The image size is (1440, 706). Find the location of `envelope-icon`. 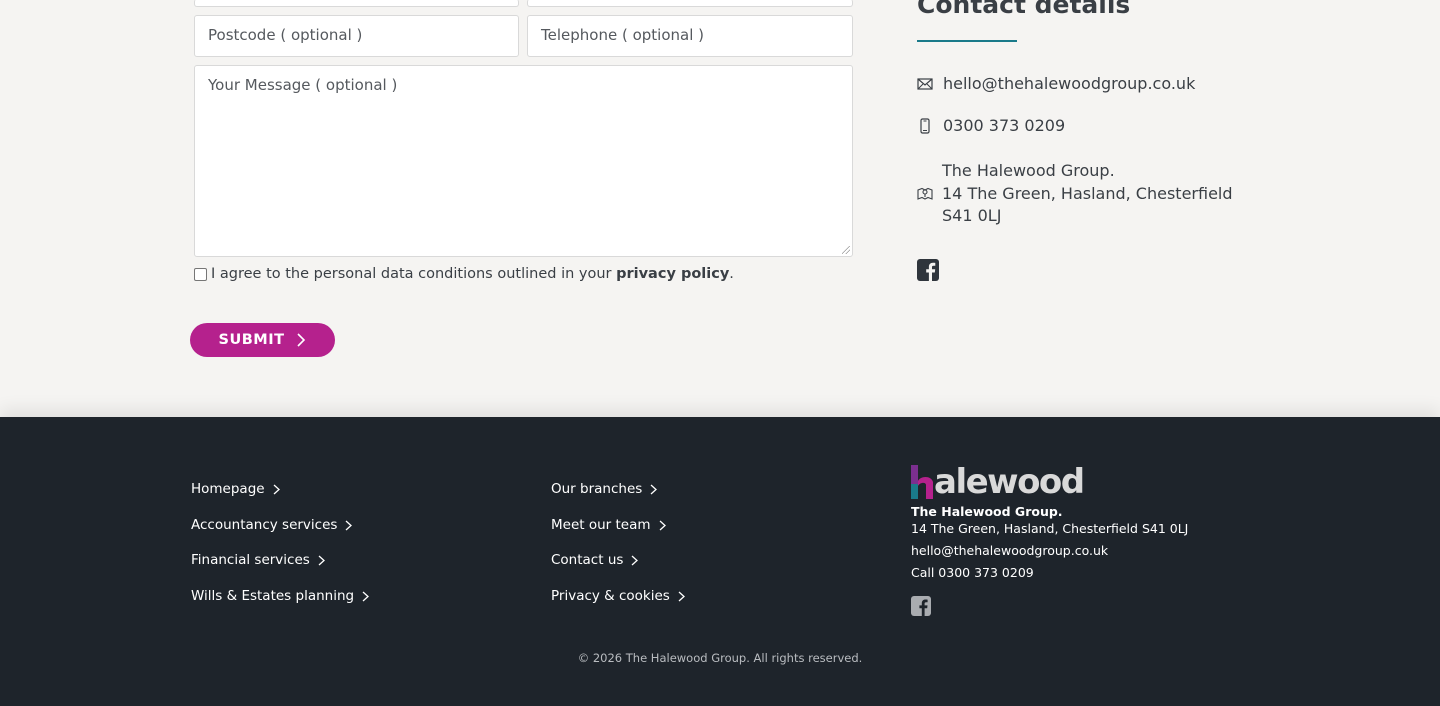

envelope-icon is located at coordinates (925, 84).